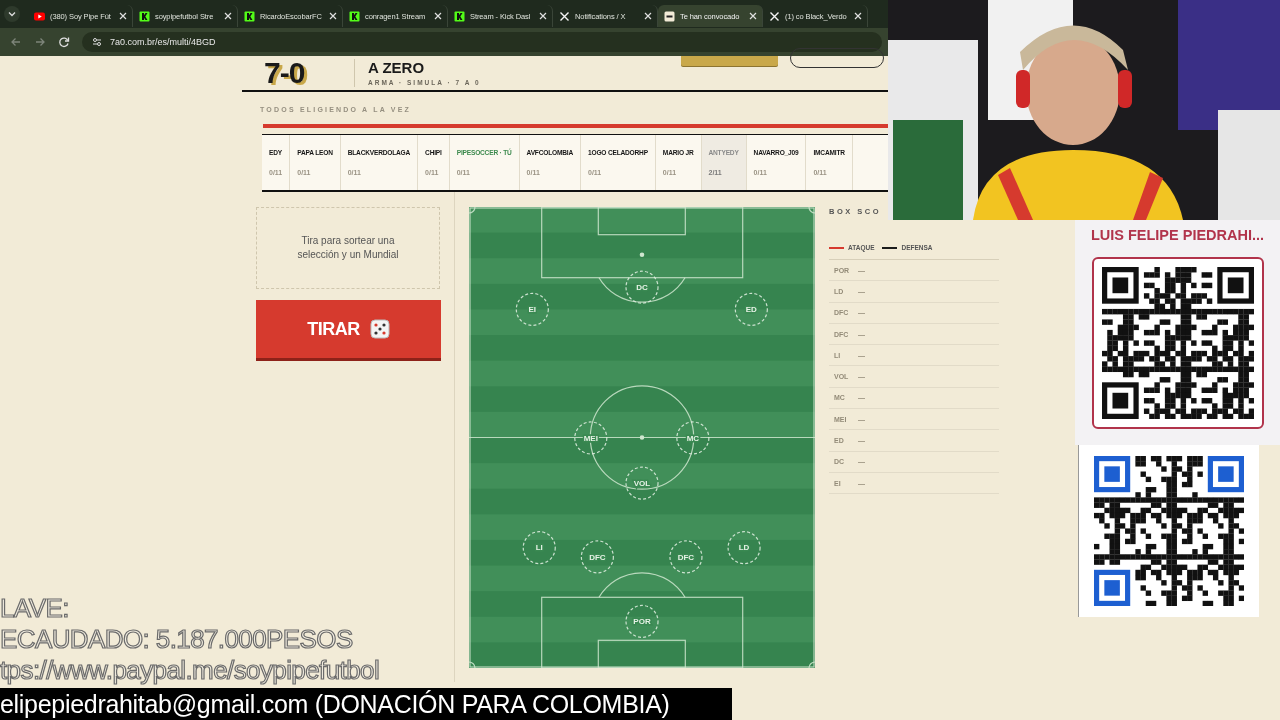  What do you see at coordinates (744, 548) in the screenshot?
I see `position-slot: LD` at bounding box center [744, 548].